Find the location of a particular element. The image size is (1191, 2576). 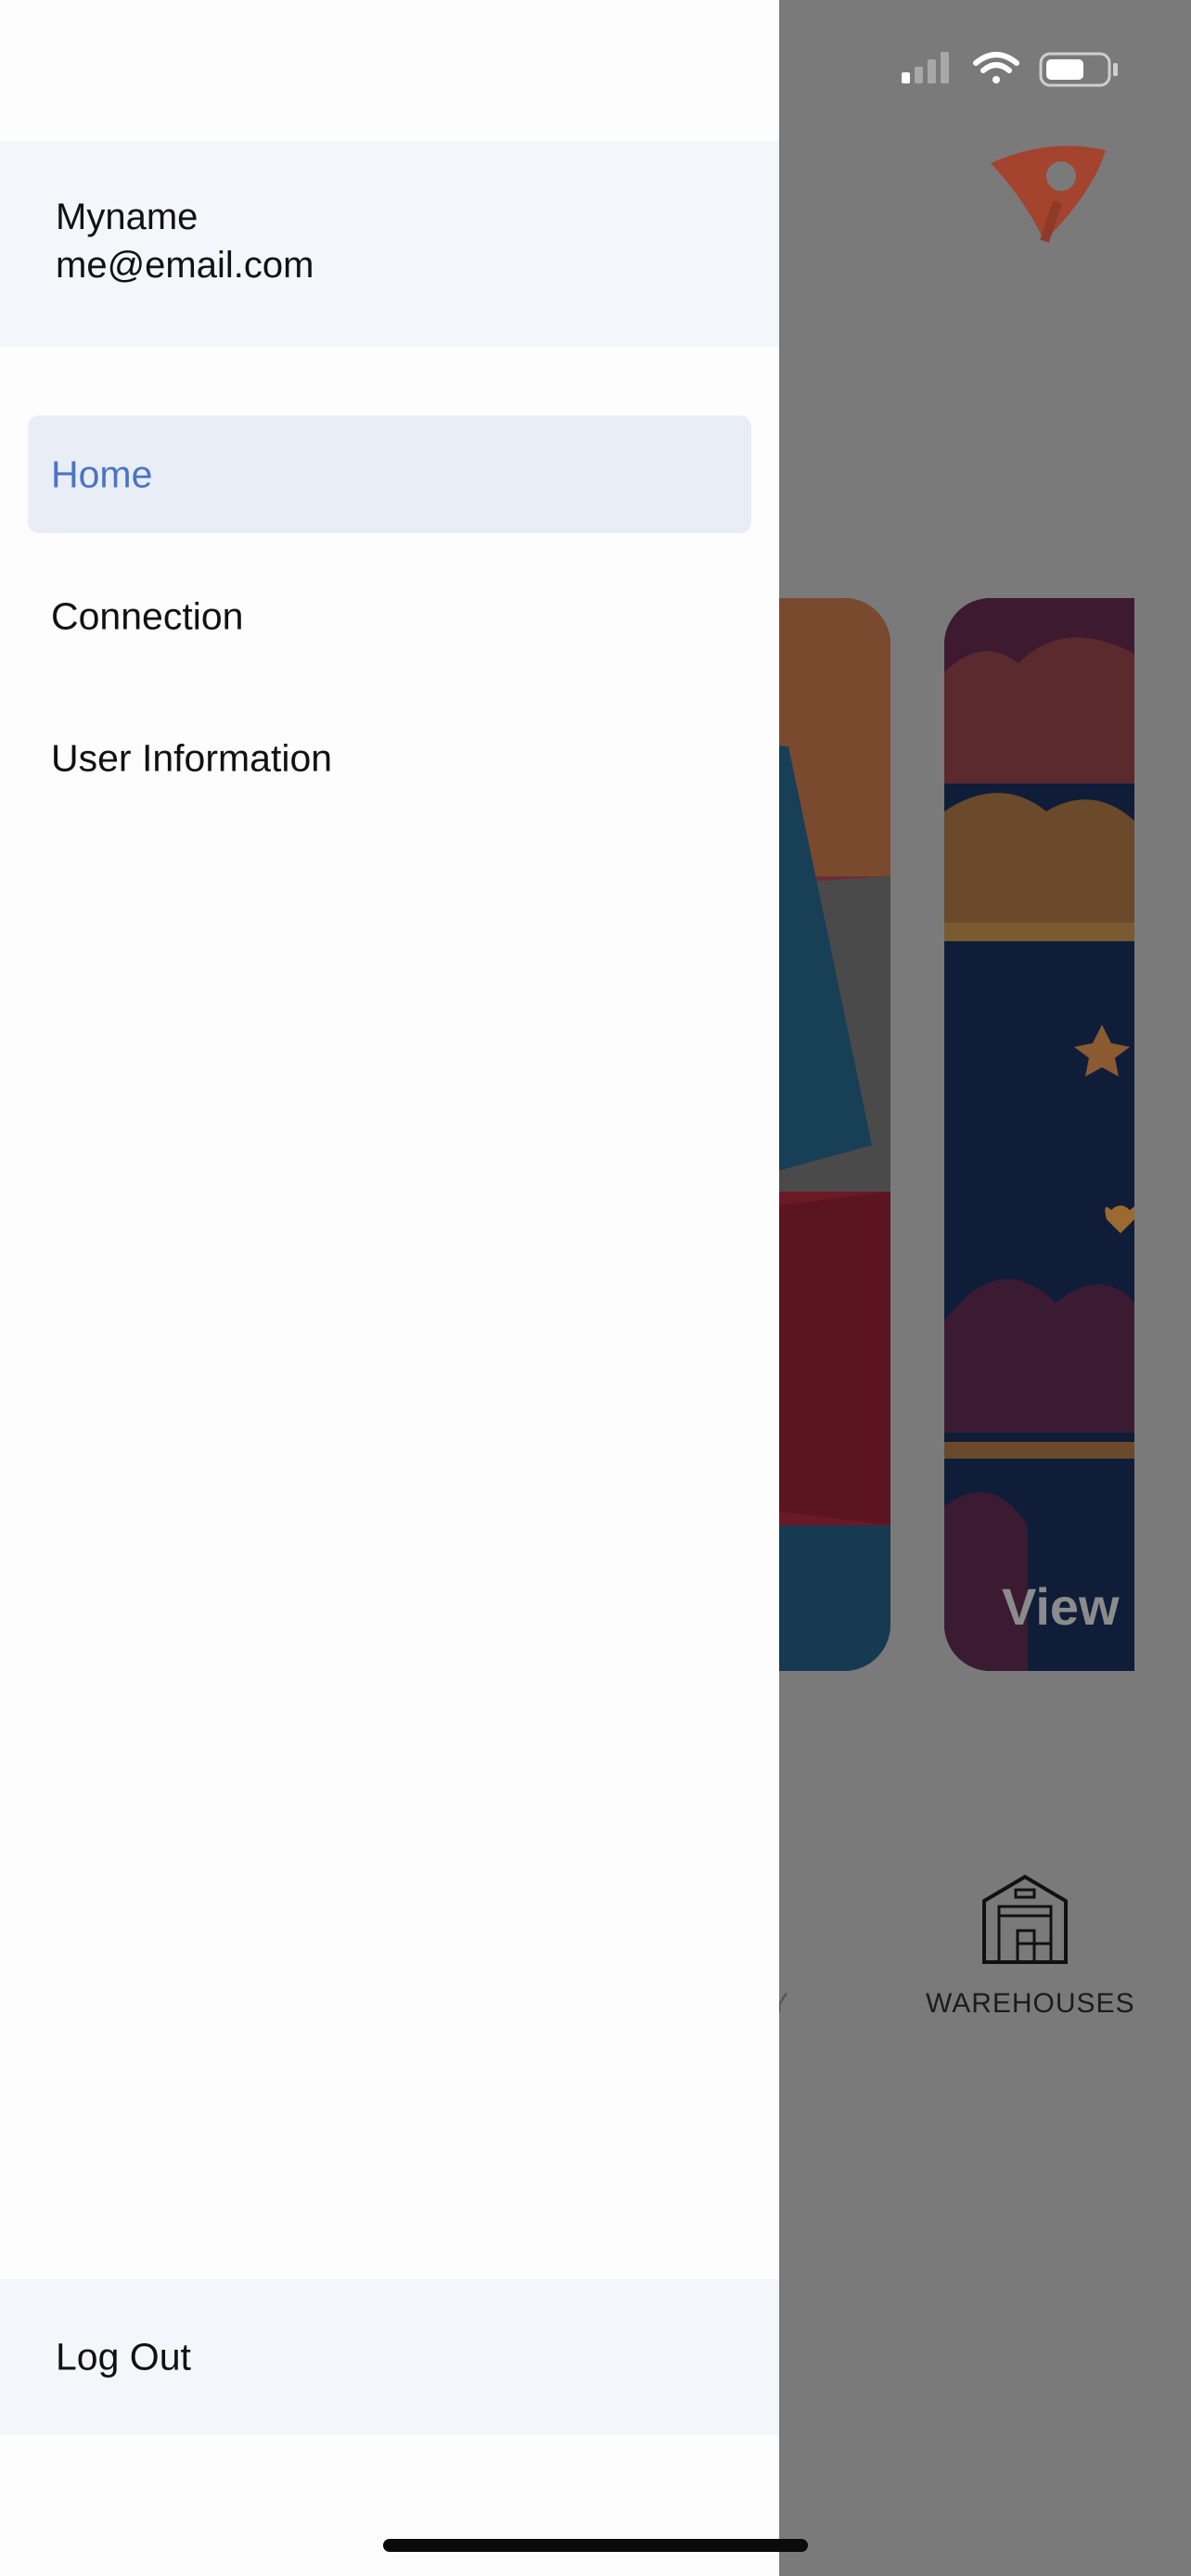

battery-icon is located at coordinates (1078, 69).